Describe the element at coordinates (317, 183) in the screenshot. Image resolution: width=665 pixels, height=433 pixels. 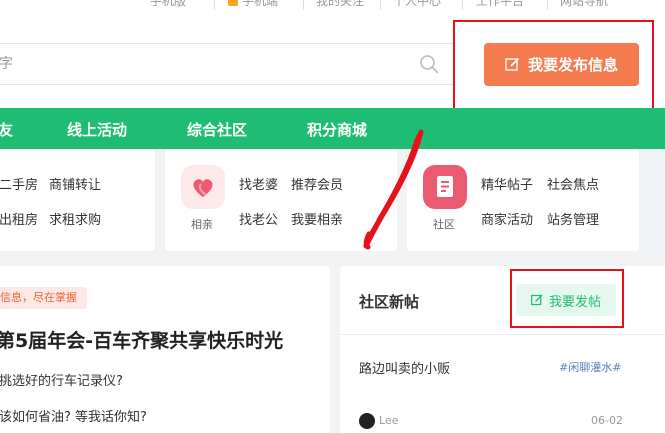
I see `link-recommended-members: 推荐会员` at that location.